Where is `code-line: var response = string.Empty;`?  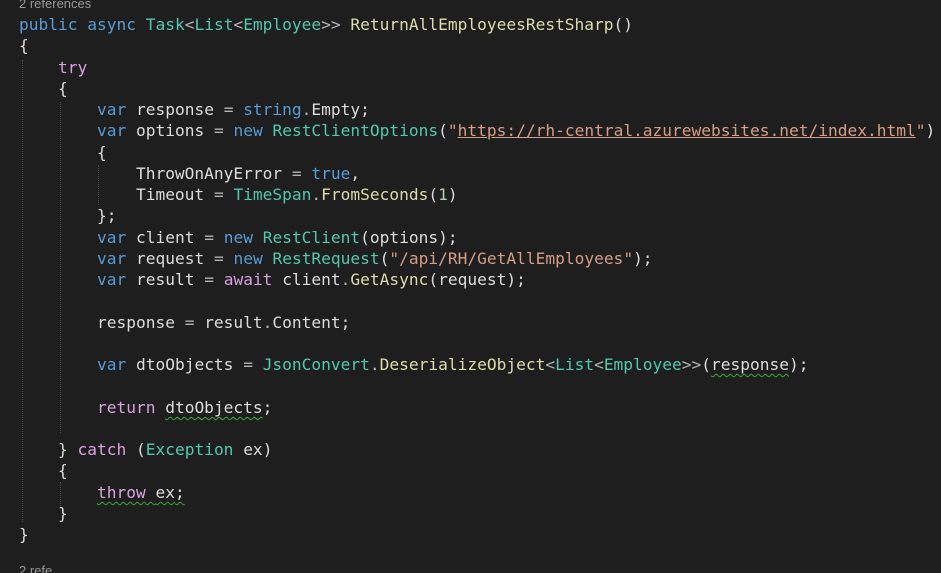
code-line: var response = string.Empty; is located at coordinates (233, 109).